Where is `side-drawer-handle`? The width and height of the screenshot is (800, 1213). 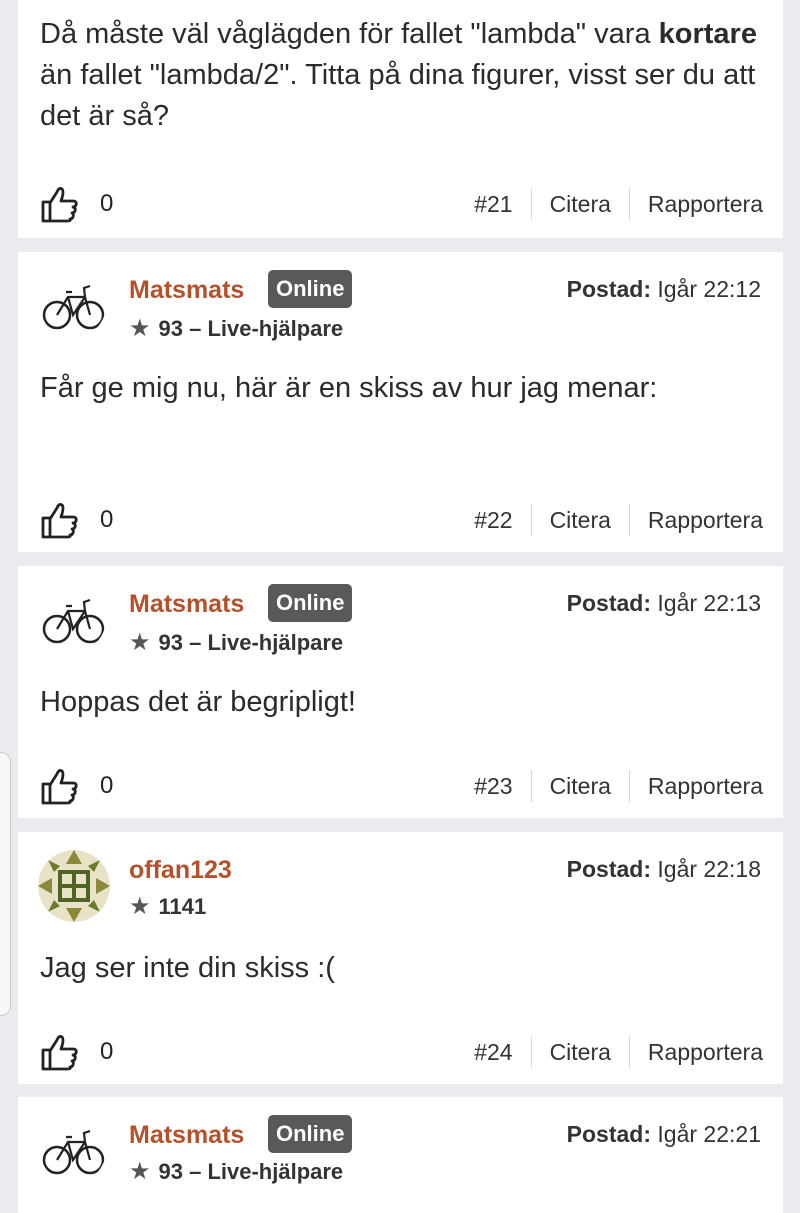
side-drawer-handle is located at coordinates (5, 884).